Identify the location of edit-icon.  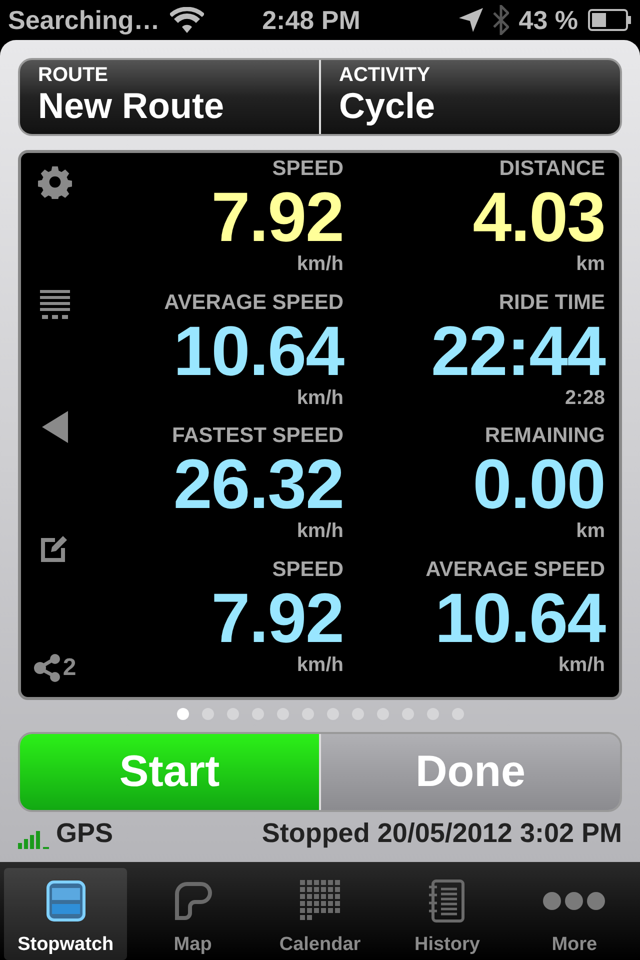
(54, 548).